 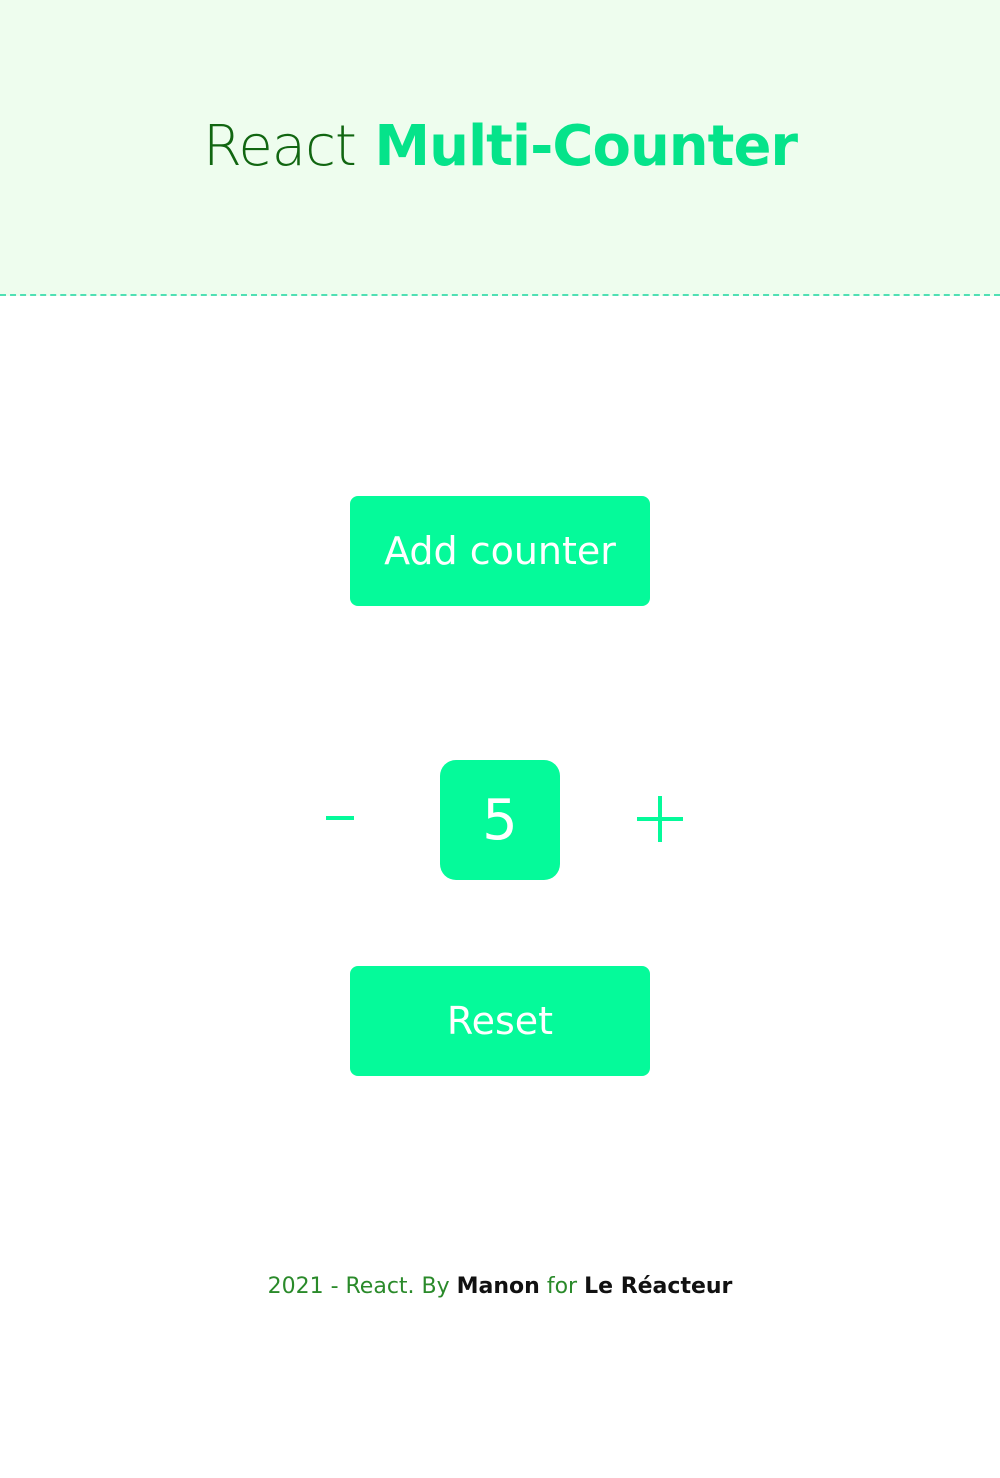 I want to click on footer-organization: Le Réacteur, so click(x=658, y=1286).